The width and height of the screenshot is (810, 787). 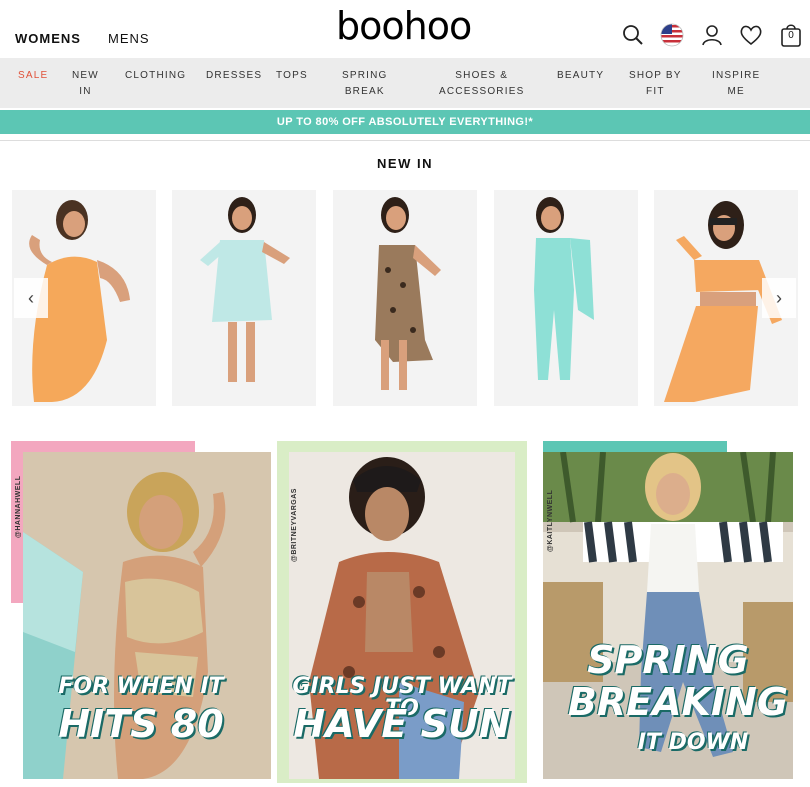 What do you see at coordinates (141, 724) in the screenshot?
I see `tile-caption-line2: HITS 80` at bounding box center [141, 724].